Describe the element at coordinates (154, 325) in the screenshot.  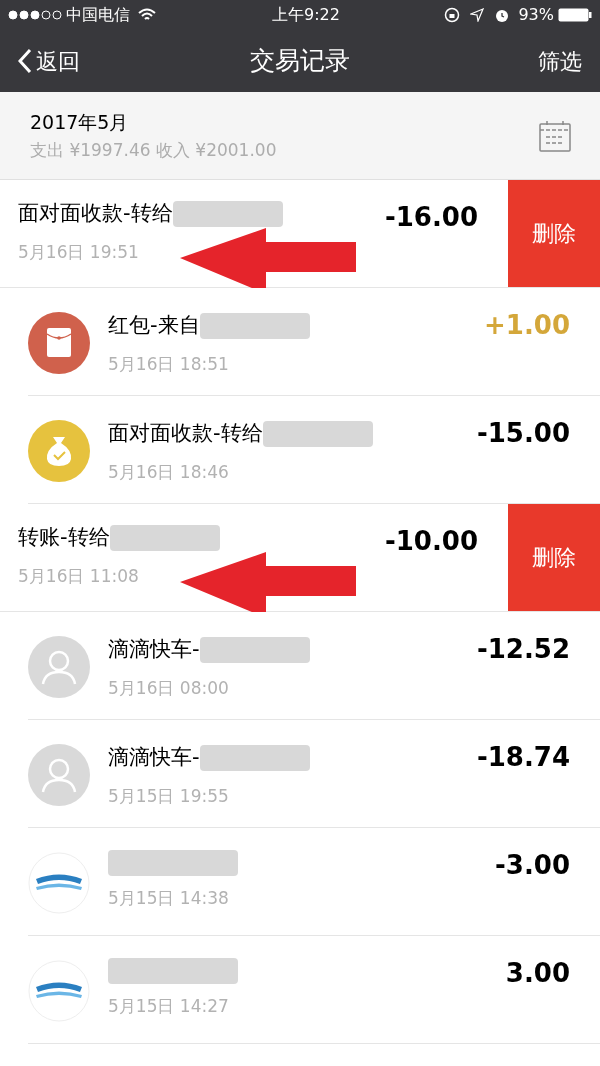
I see `transaction-title: 红包-来自` at that location.